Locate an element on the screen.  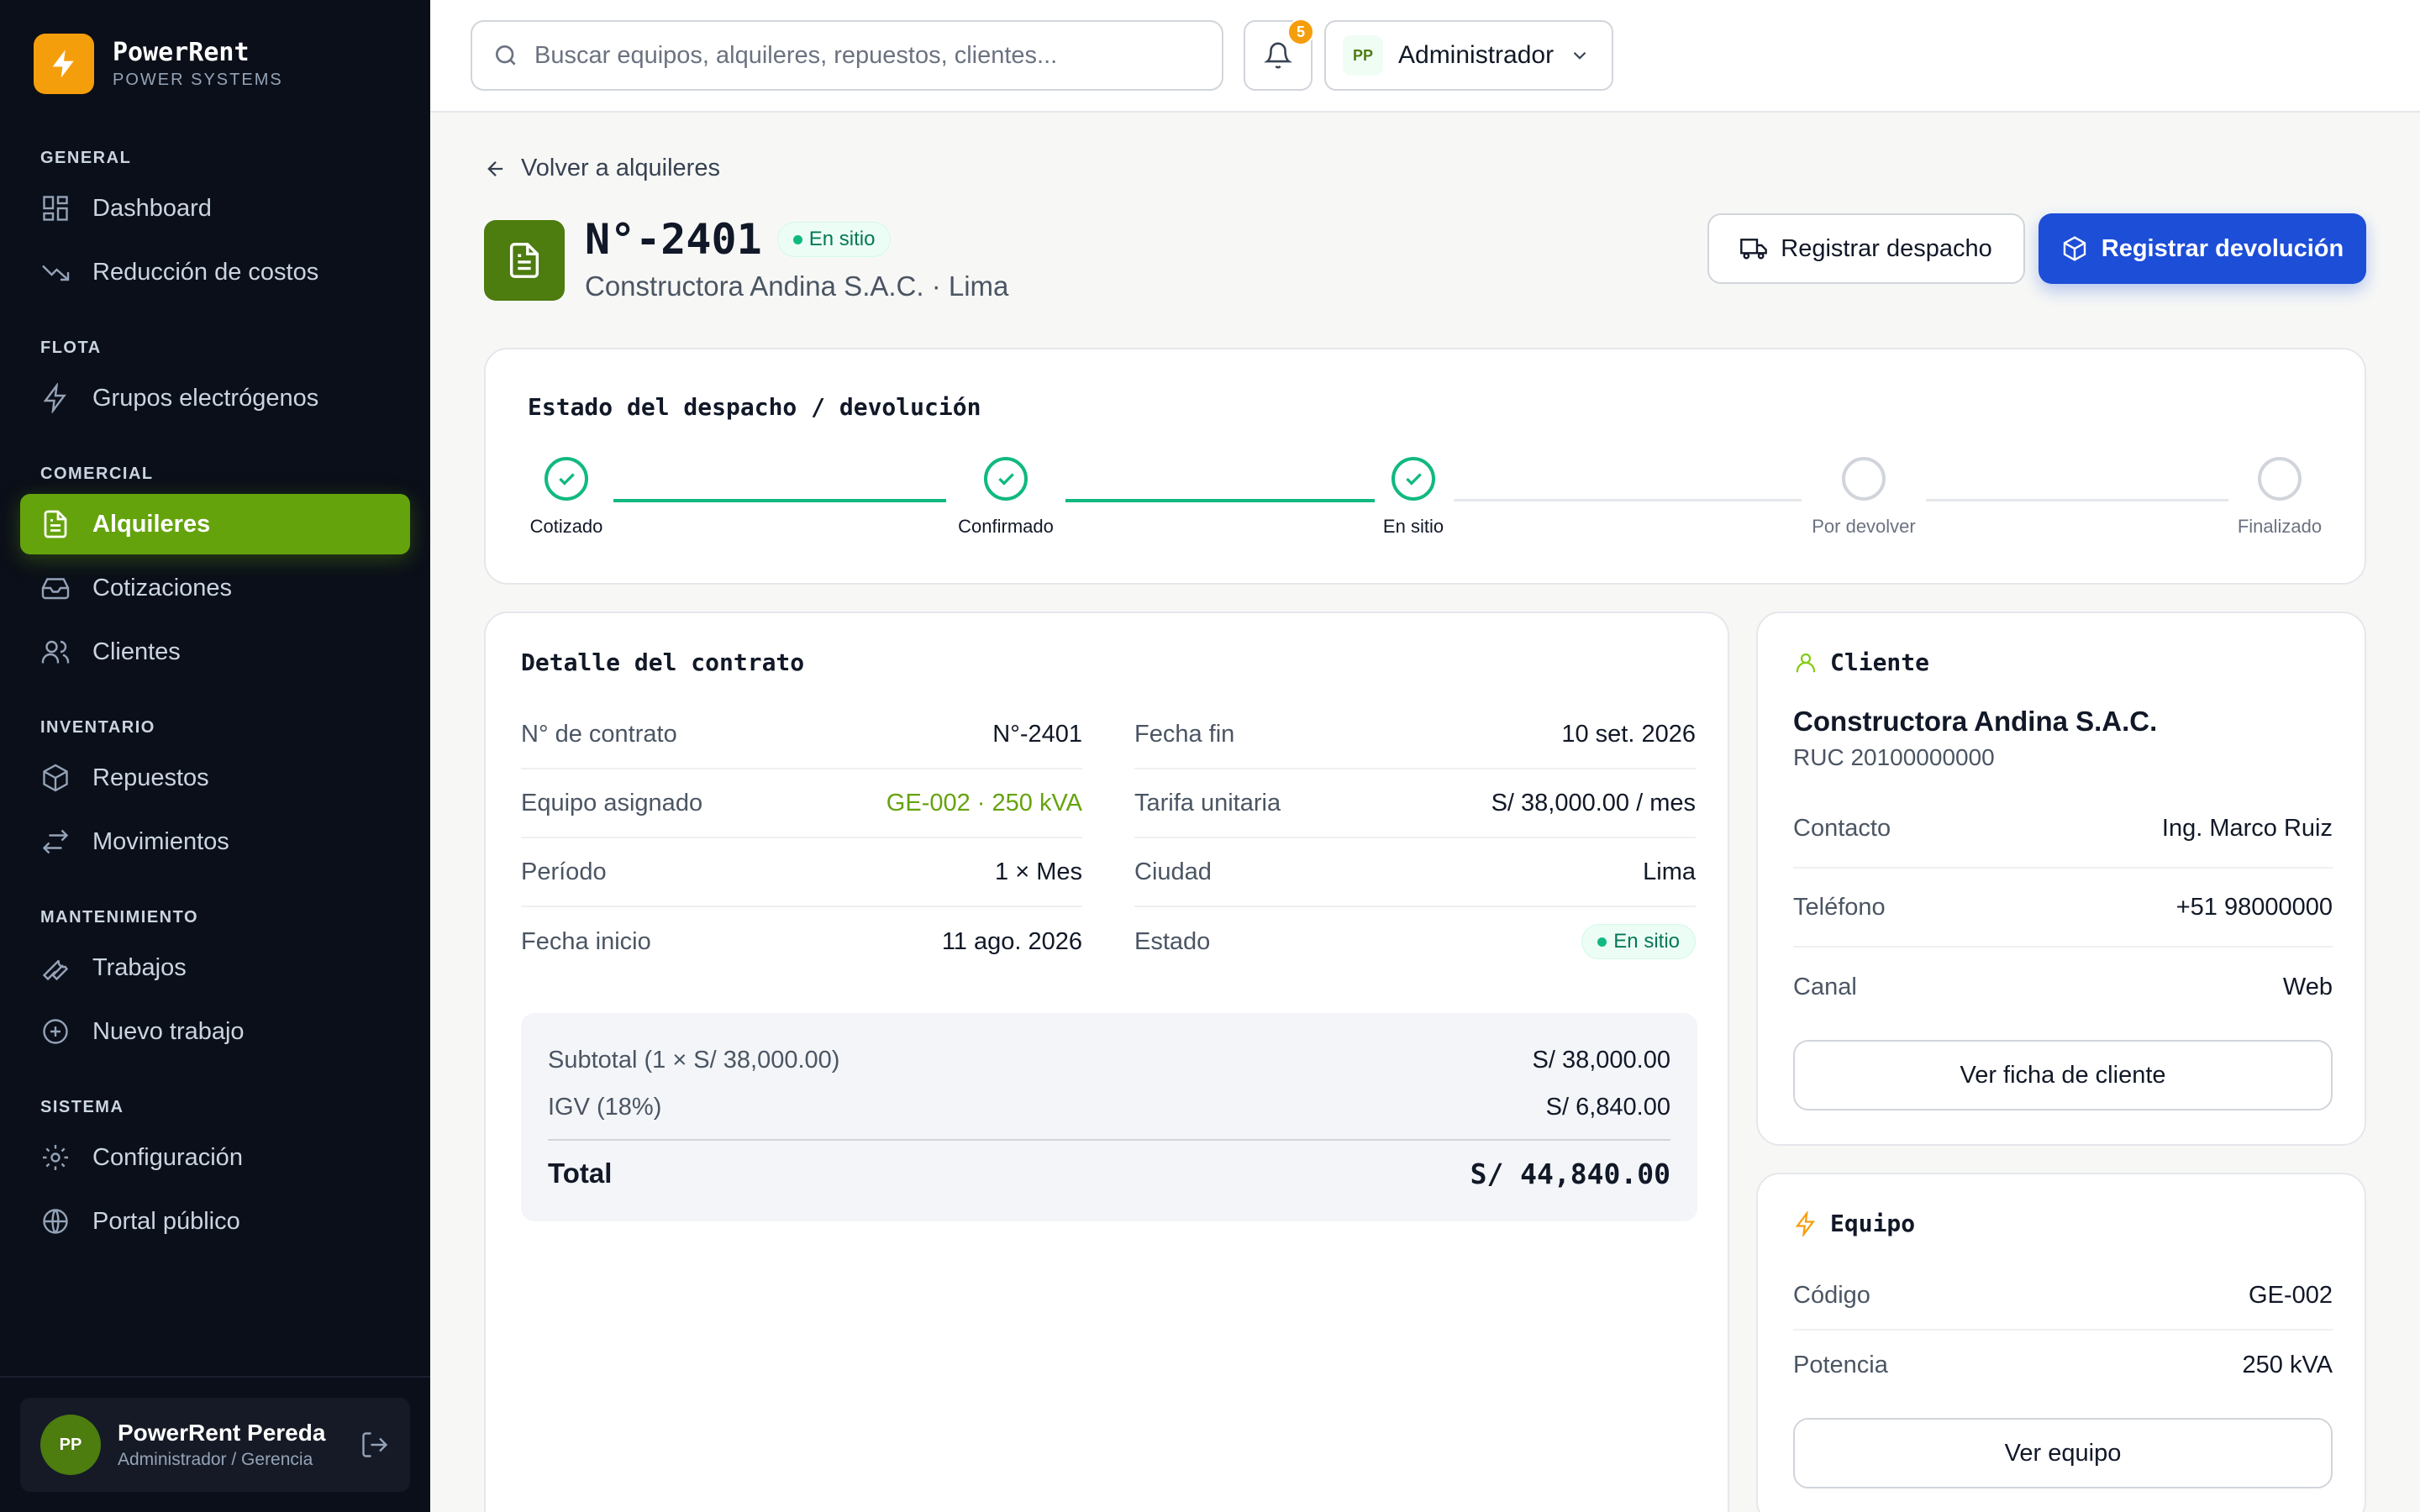
detail-key: Fecha inicio is located at coordinates (586, 941).